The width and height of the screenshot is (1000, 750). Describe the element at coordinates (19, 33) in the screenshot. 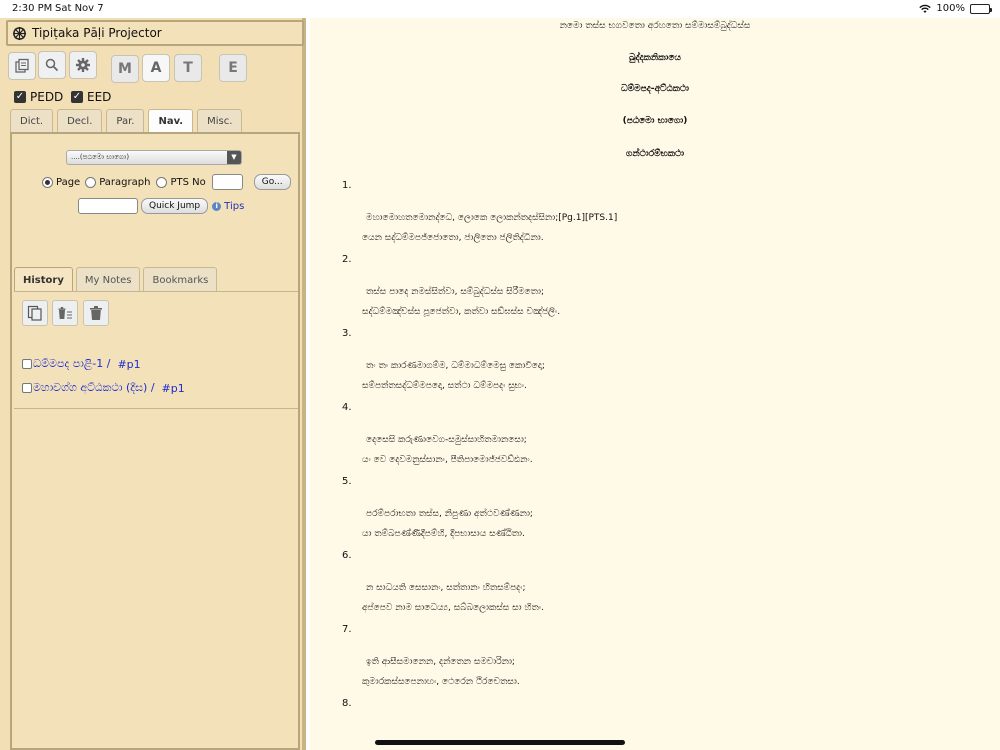

I see `dhamma-wheel-icon` at that location.